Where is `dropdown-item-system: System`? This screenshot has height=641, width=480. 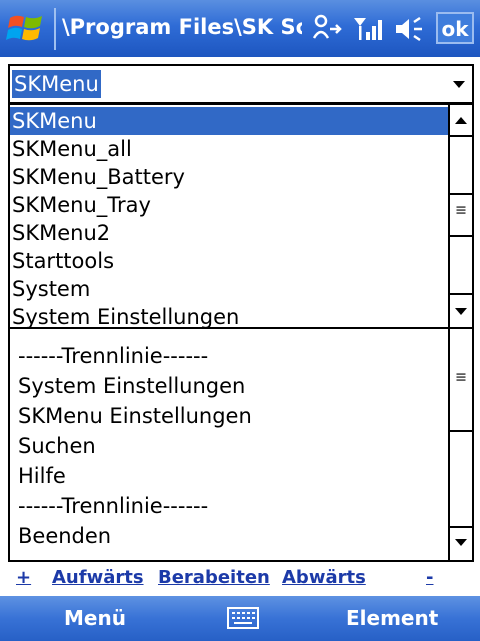
dropdown-item-system: System is located at coordinates (230, 289).